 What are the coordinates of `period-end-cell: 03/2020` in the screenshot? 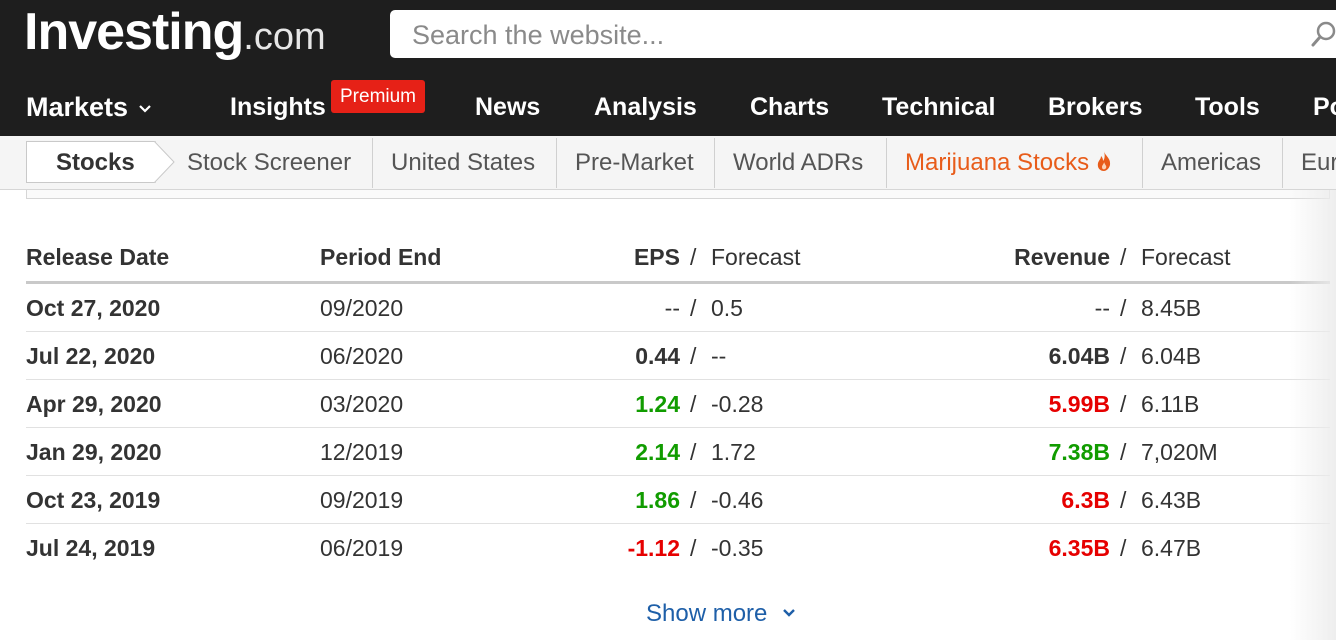 It's located at (362, 404).